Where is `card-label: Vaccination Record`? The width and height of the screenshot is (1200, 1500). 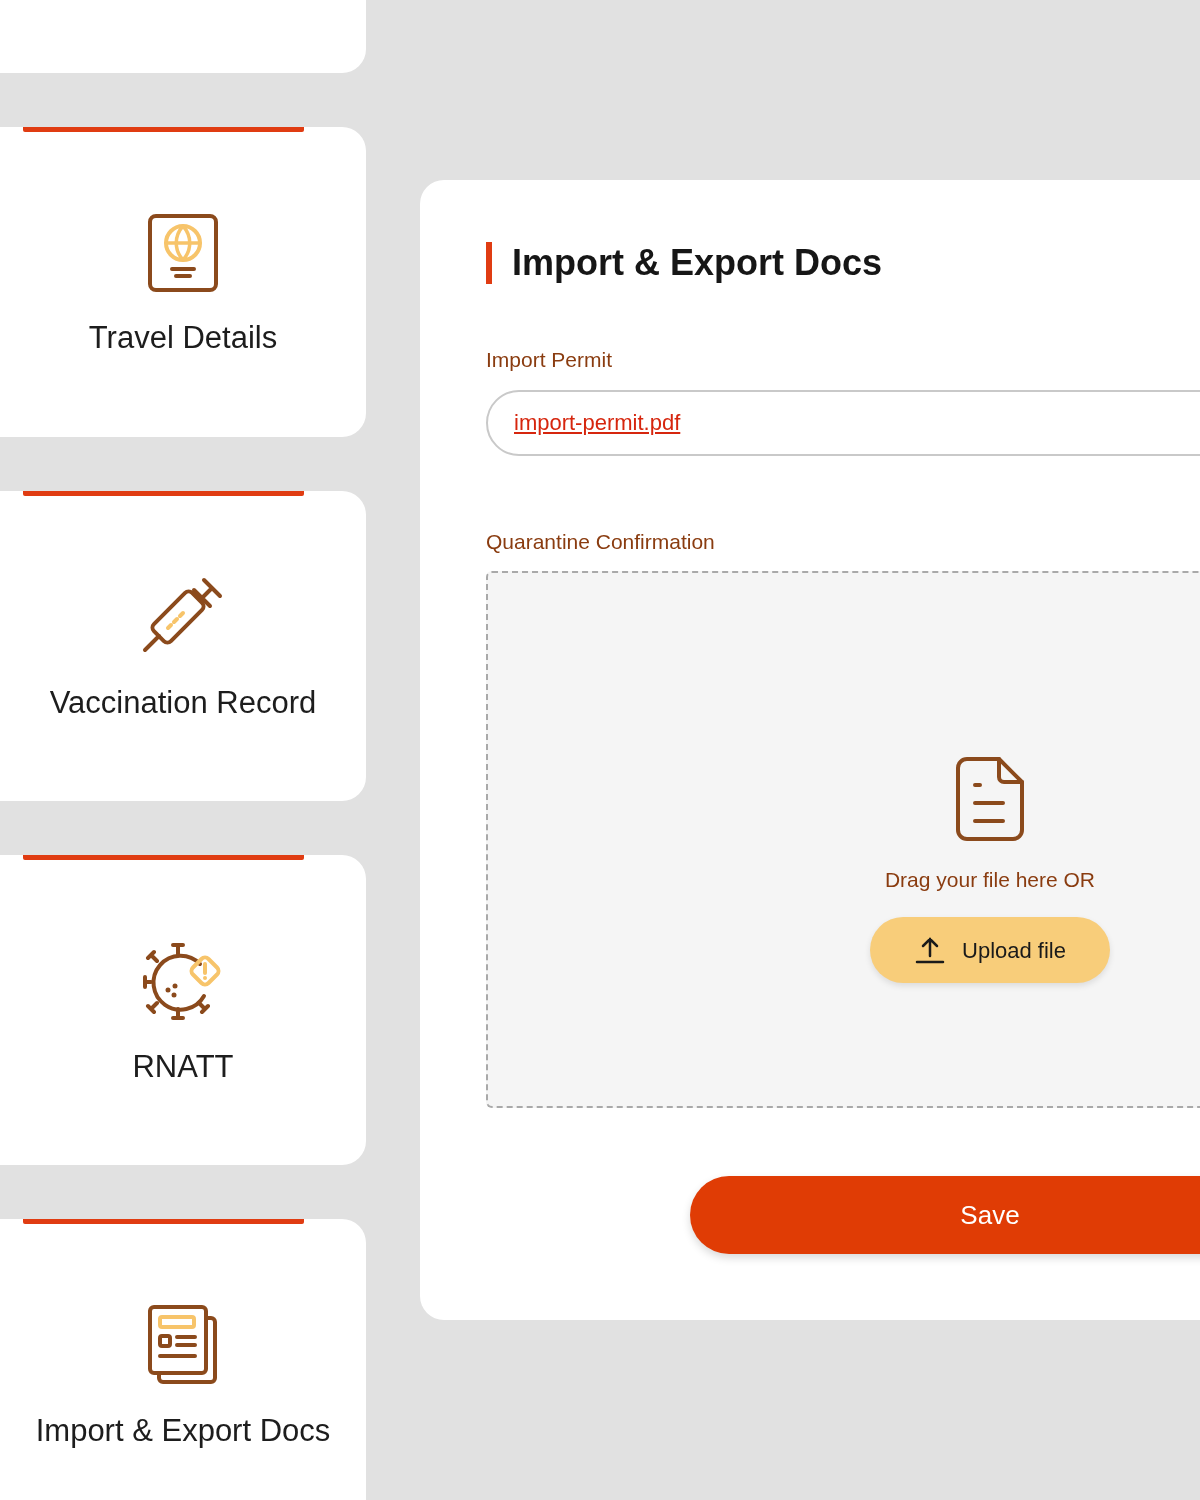 card-label: Vaccination Record is located at coordinates (183, 702).